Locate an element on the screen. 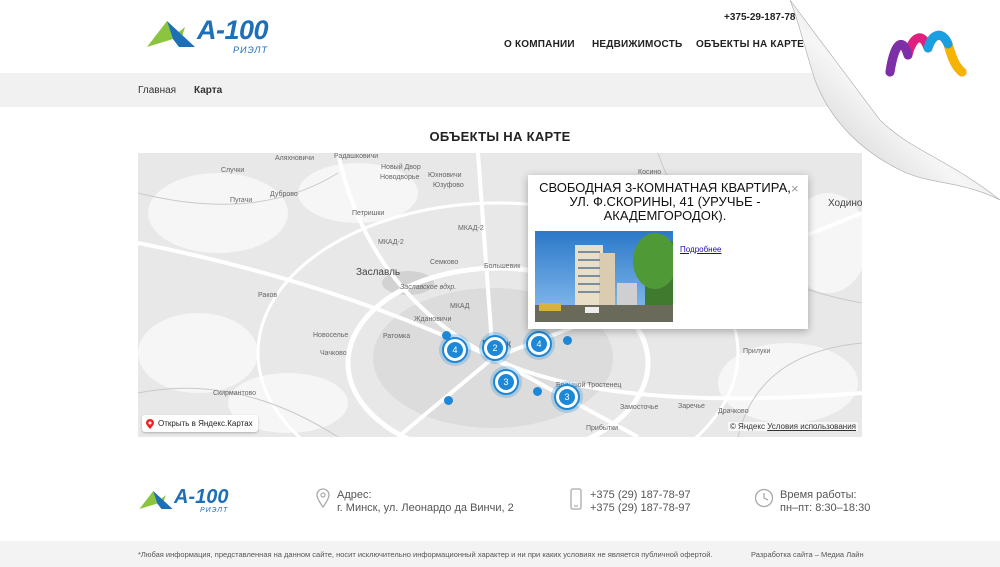 The height and width of the screenshot is (567, 1000). map-label: Юхновичи is located at coordinates (445, 175).